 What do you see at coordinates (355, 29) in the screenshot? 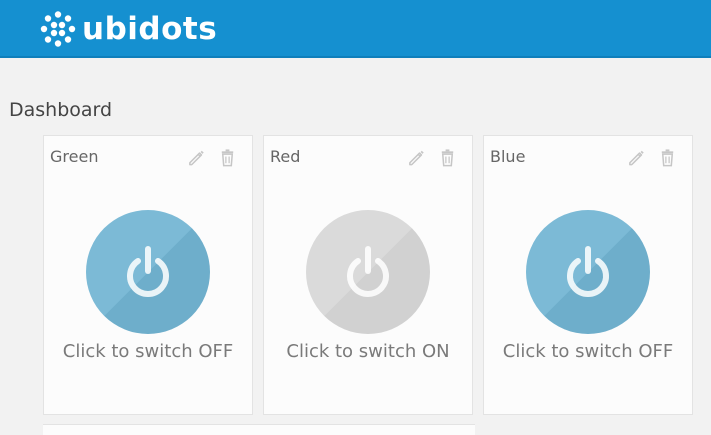
I see `top-navigation-bar: ubidots` at bounding box center [355, 29].